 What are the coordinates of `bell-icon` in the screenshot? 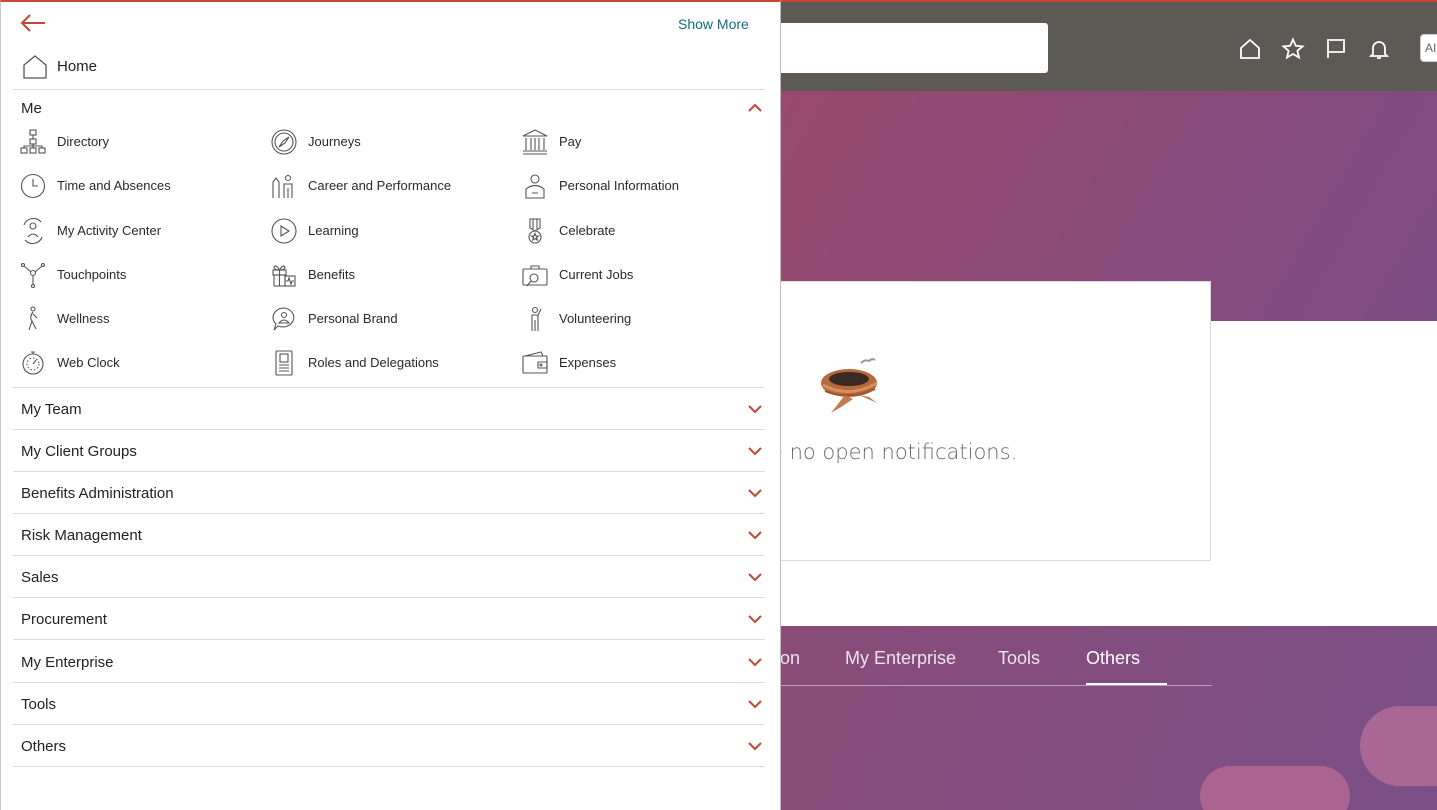 It's located at (1379, 49).